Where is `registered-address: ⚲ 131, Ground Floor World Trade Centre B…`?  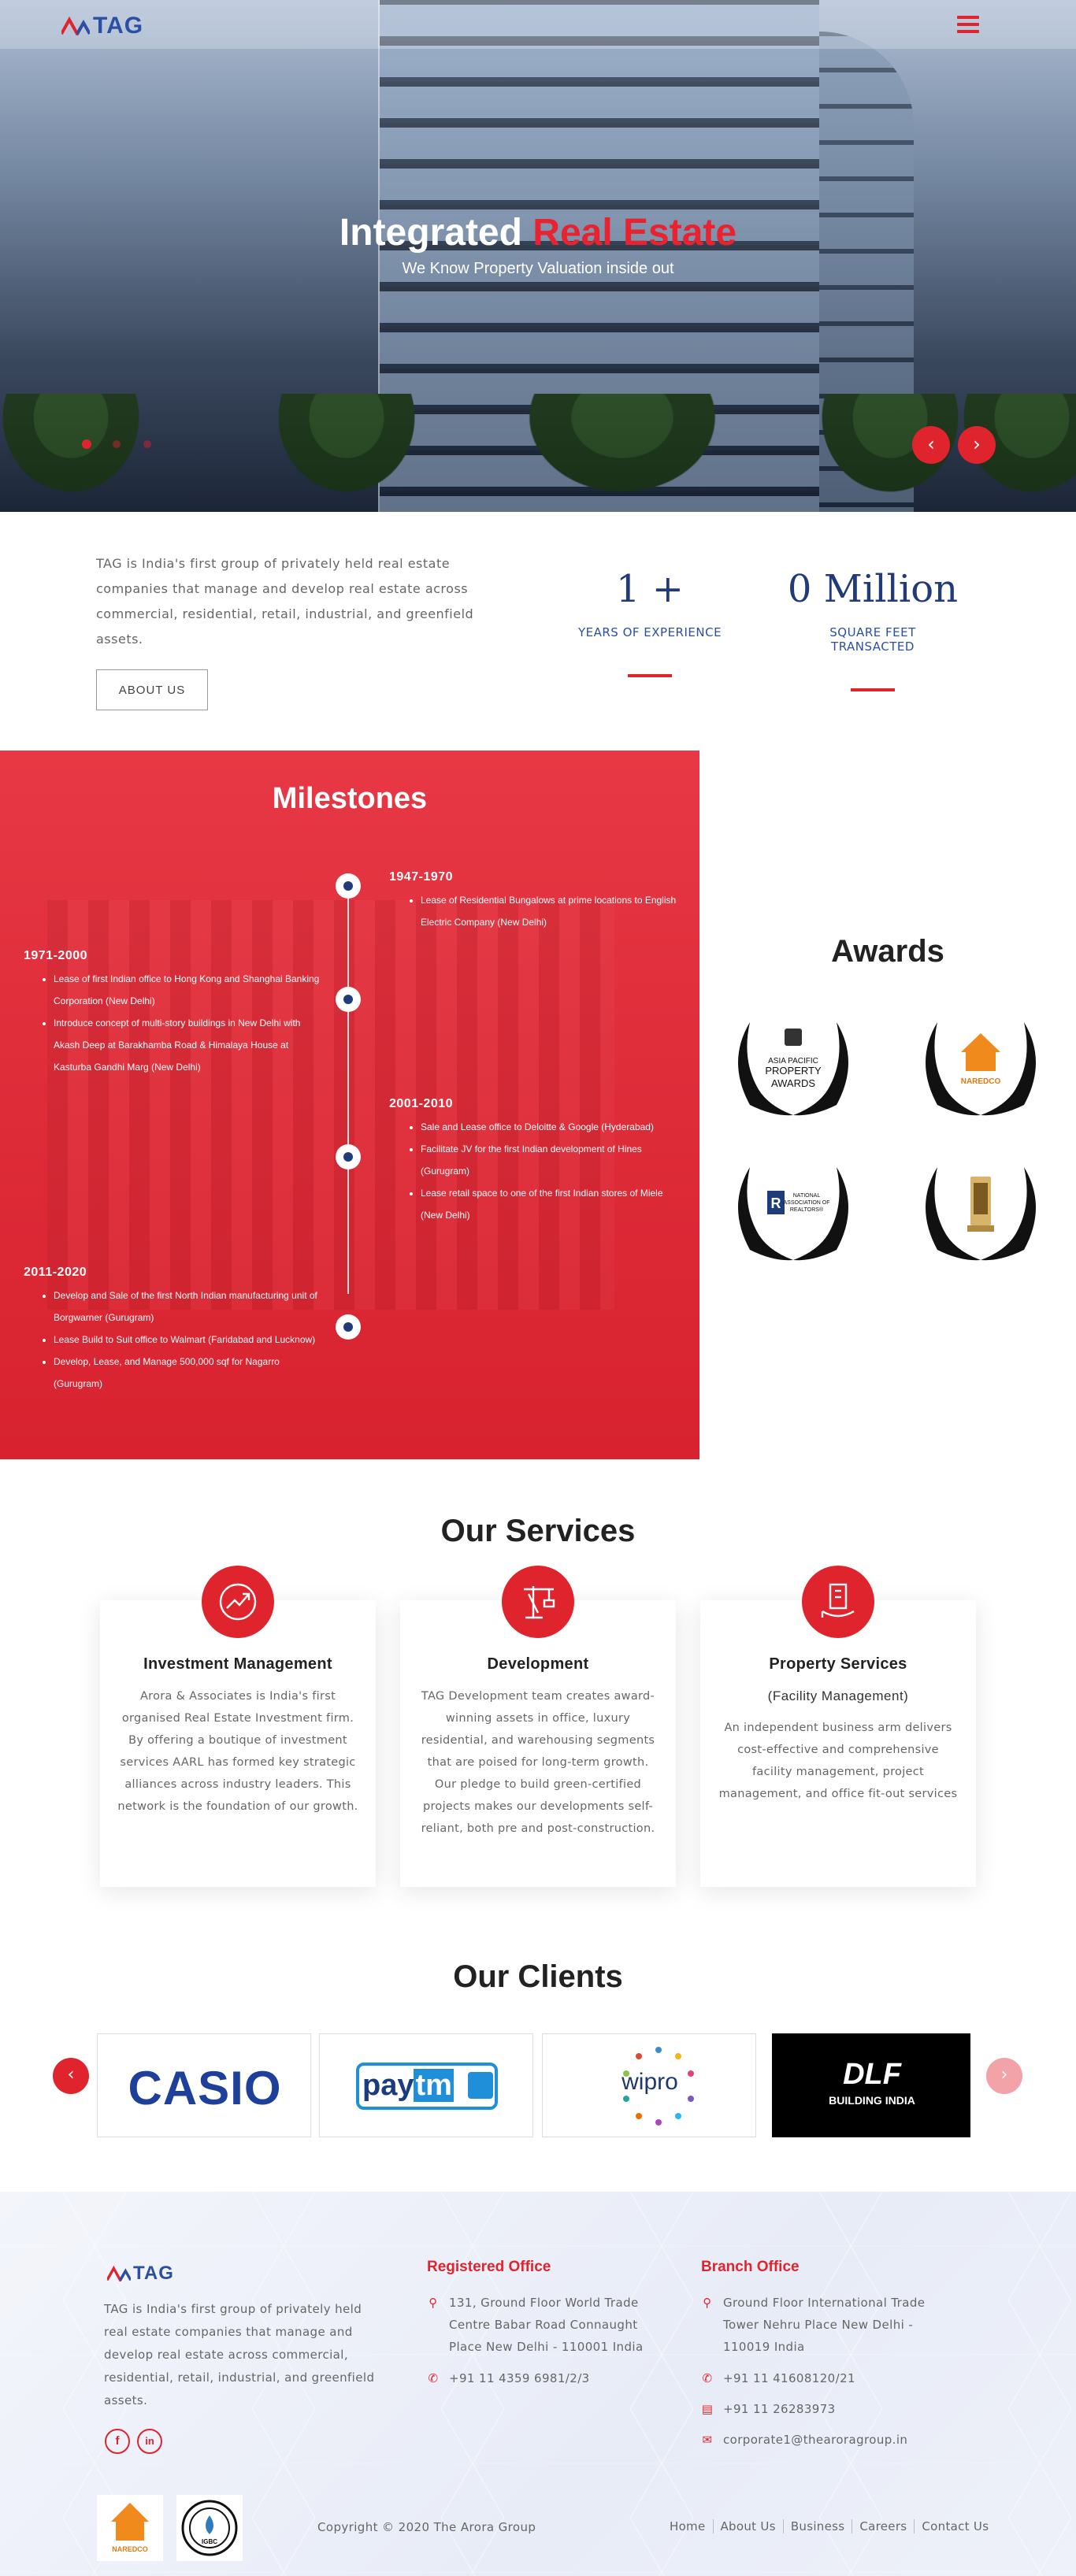 registered-address: ⚲ 131, Ground Floor World Trade Centre B… is located at coordinates (545, 2325).